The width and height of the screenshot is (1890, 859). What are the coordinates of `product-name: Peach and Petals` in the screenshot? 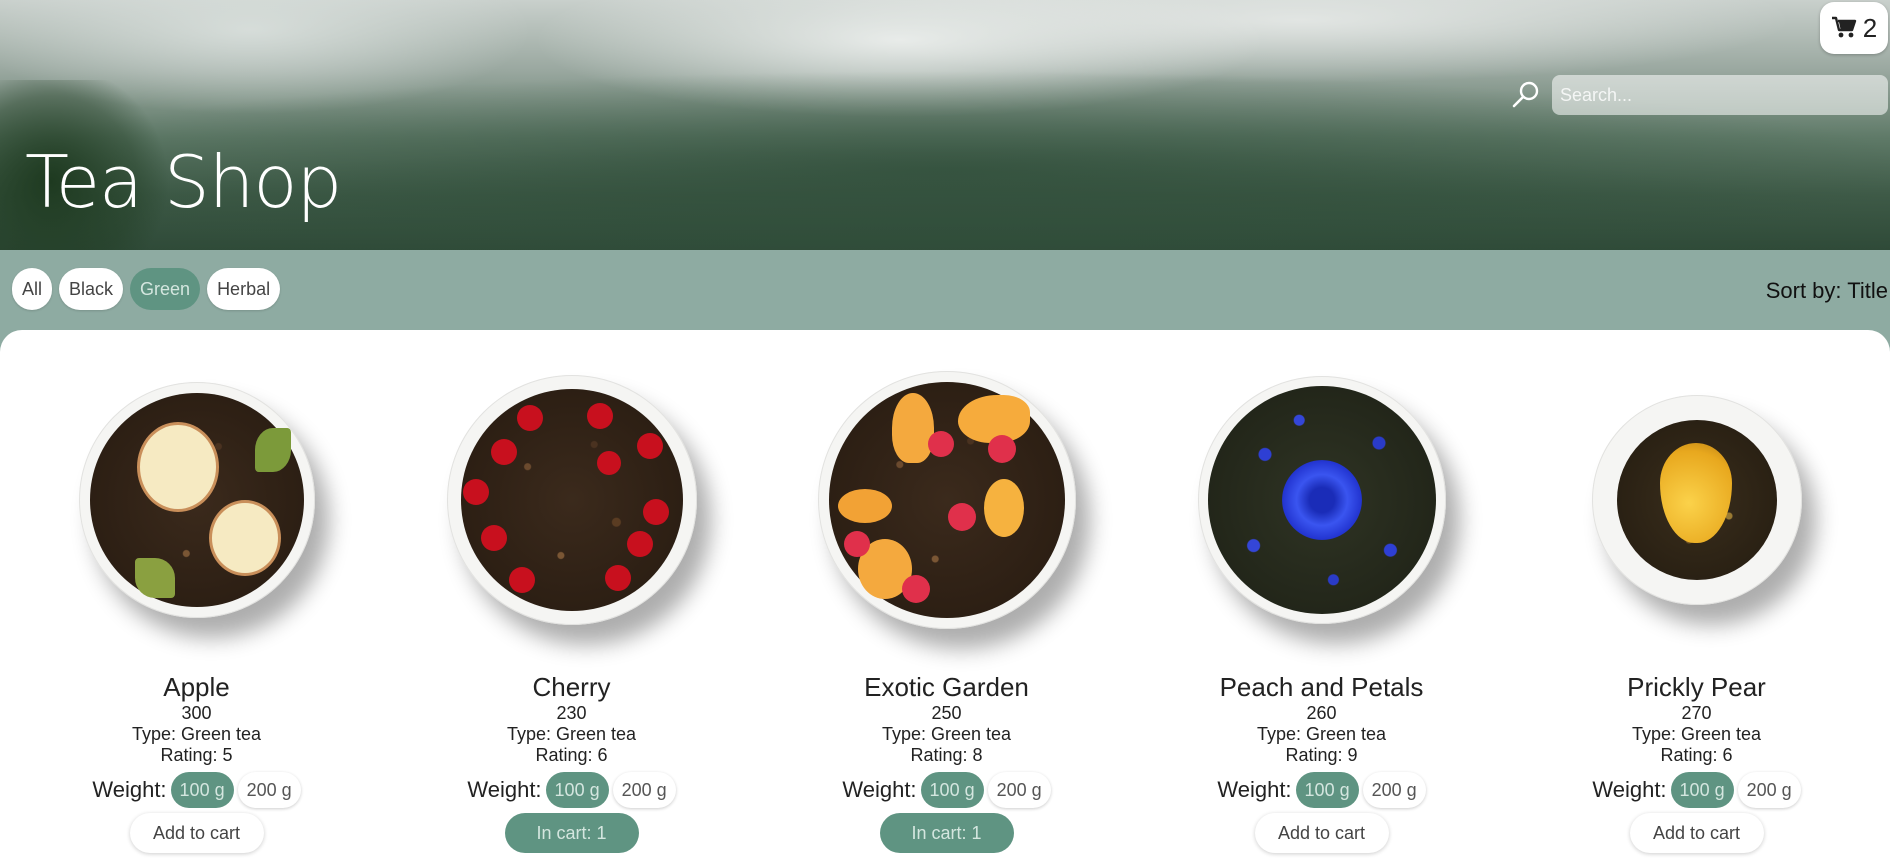 It's located at (1321, 687).